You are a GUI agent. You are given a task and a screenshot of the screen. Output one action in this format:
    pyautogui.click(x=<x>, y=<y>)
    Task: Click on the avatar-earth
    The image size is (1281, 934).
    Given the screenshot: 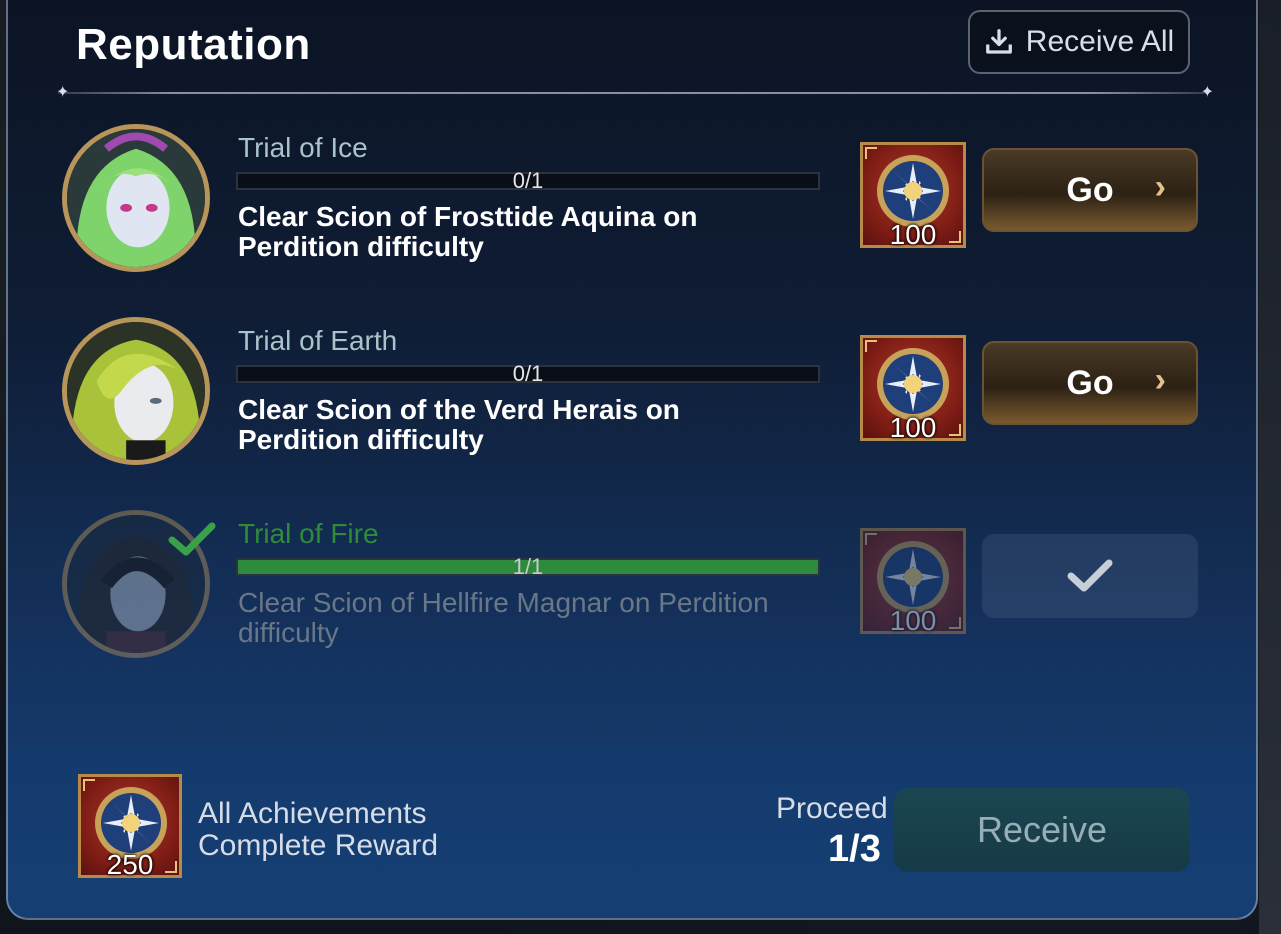 What is the action you would take?
    pyautogui.click(x=136, y=391)
    